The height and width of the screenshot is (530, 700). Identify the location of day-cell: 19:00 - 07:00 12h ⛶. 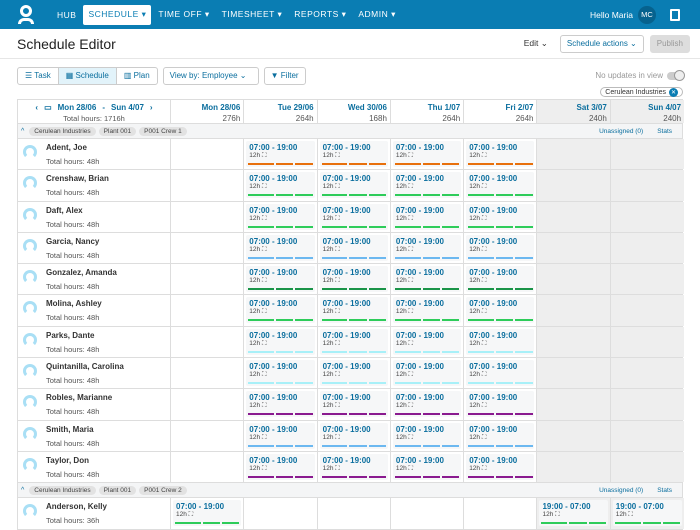
(647, 513).